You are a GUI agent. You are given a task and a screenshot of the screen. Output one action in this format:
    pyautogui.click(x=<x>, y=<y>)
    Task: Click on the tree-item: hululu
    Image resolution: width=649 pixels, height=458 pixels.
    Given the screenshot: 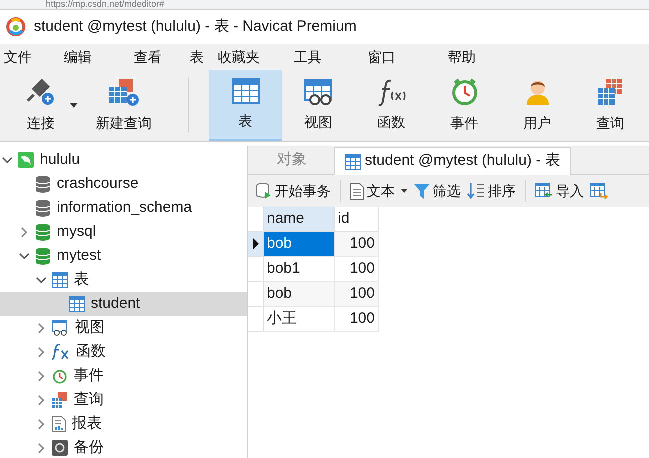 What is the action you would take?
    pyautogui.click(x=123, y=160)
    